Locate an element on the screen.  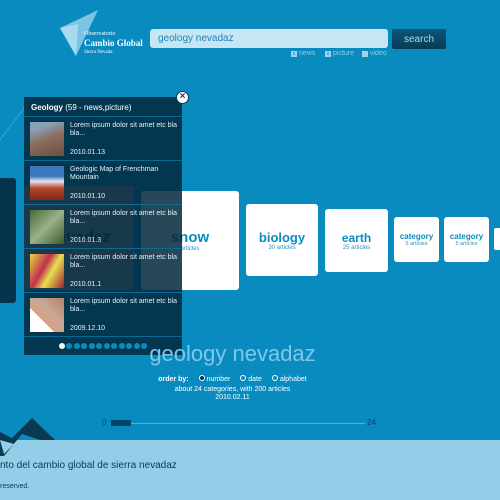
order-number: number is located at coordinates (214, 379).